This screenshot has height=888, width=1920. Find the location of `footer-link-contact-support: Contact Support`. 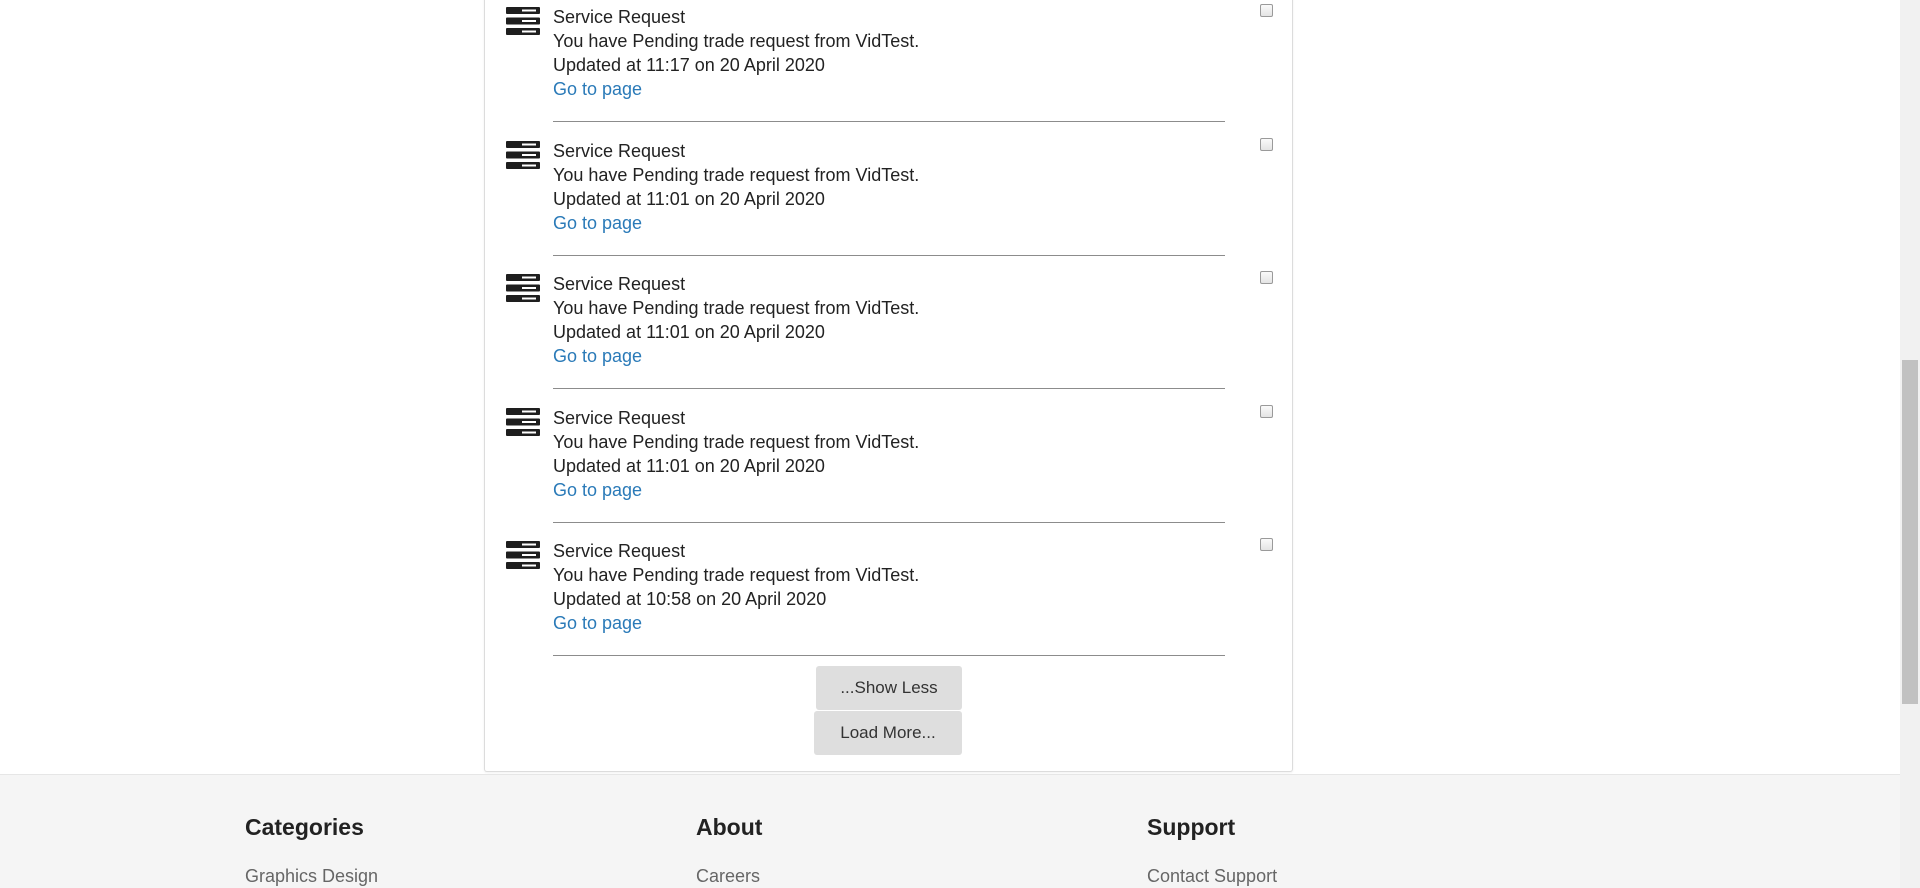

footer-link-contact-support: Contact Support is located at coordinates (1212, 876).